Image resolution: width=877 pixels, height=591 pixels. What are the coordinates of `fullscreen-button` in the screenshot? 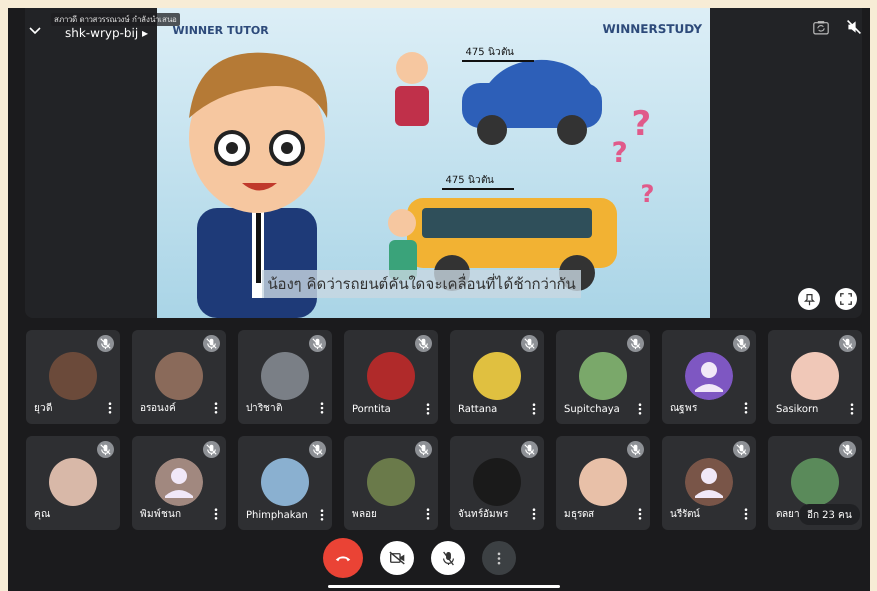 It's located at (846, 299).